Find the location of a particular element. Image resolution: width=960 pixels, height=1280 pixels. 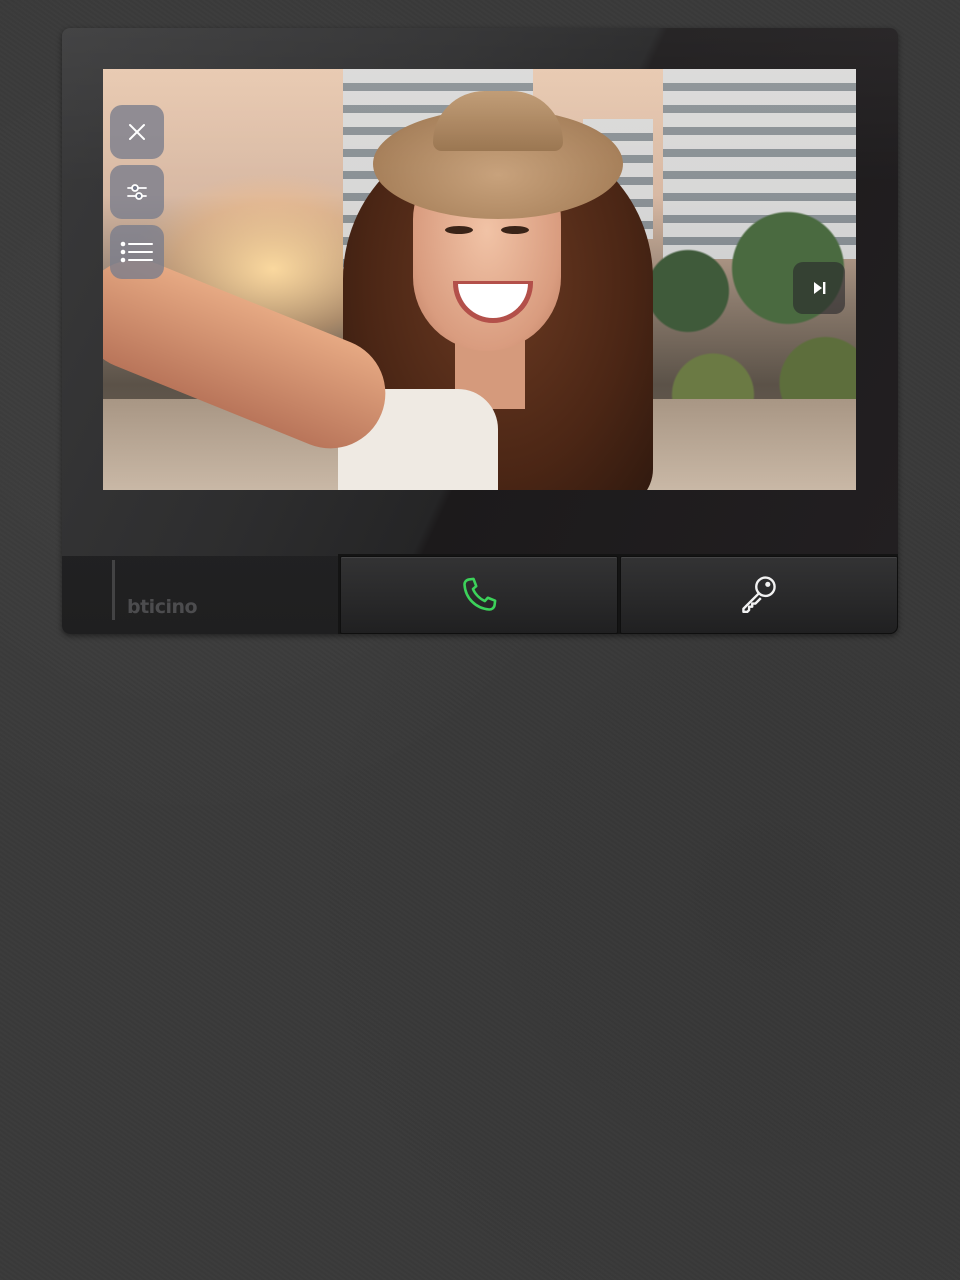

brand-logo: bticino is located at coordinates (162, 607).